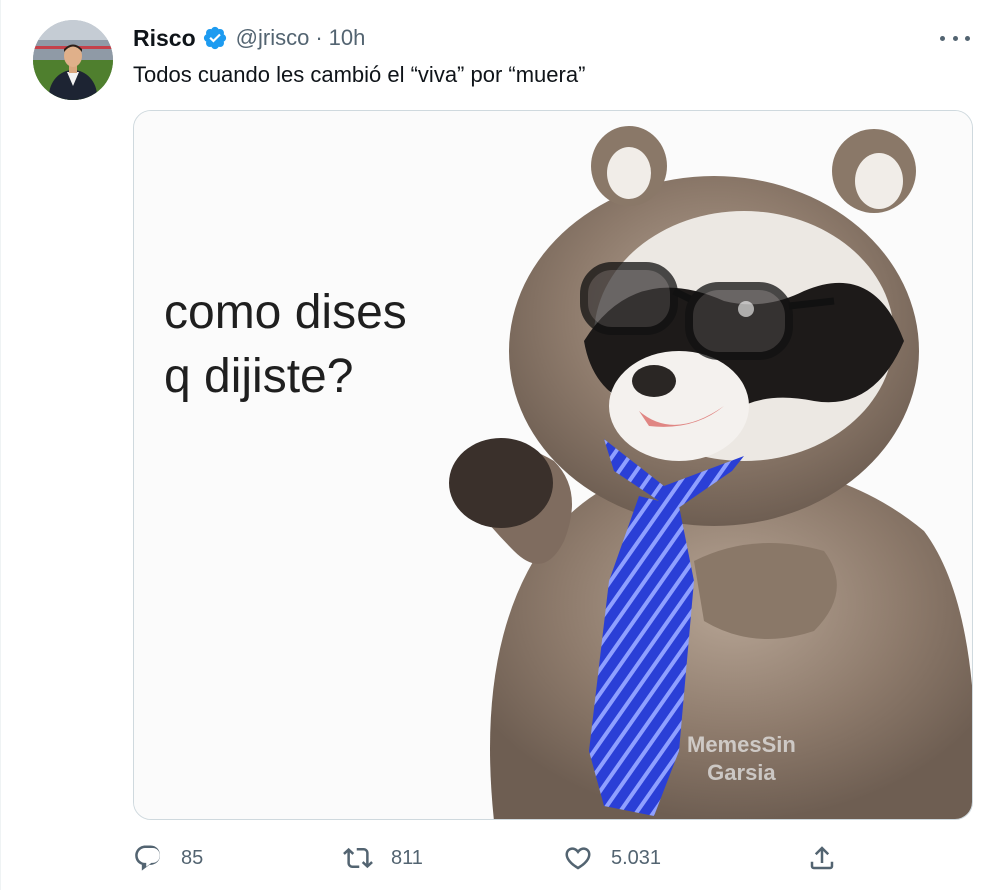 The width and height of the screenshot is (1000, 890). What do you see at coordinates (164, 38) in the screenshot?
I see `author-name: Risco` at bounding box center [164, 38].